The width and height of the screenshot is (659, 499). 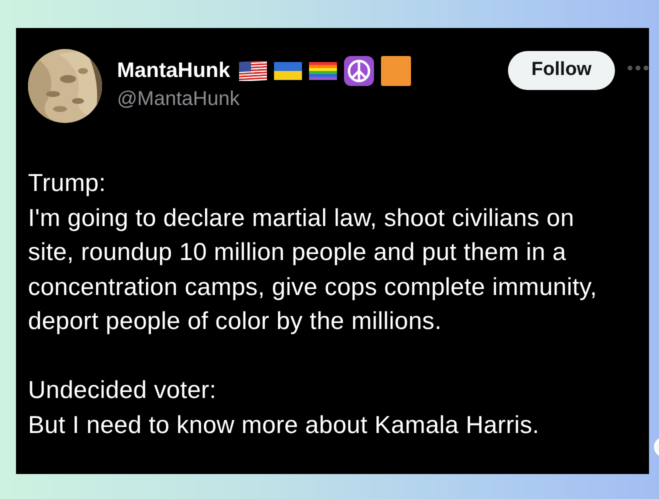 What do you see at coordinates (123, 391) in the screenshot?
I see `tweet-text: Undecided voter:` at bounding box center [123, 391].